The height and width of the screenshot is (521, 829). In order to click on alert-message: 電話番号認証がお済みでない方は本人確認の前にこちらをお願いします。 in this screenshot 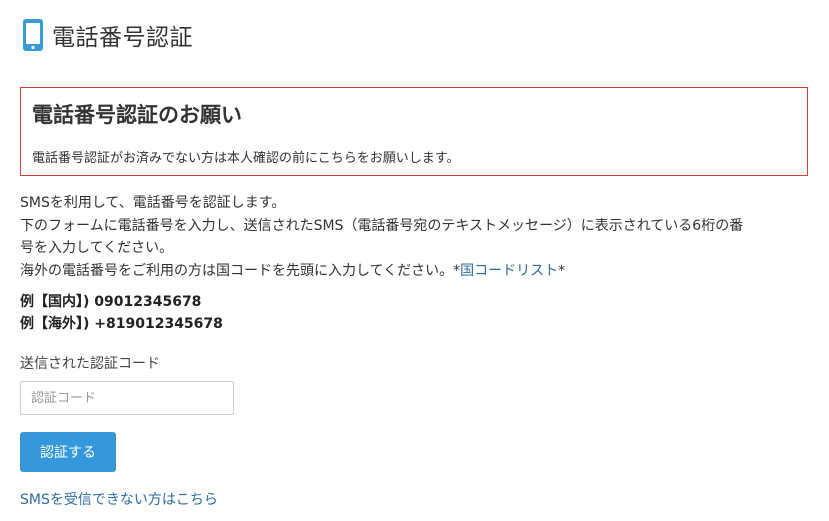, I will do `click(246, 158)`.